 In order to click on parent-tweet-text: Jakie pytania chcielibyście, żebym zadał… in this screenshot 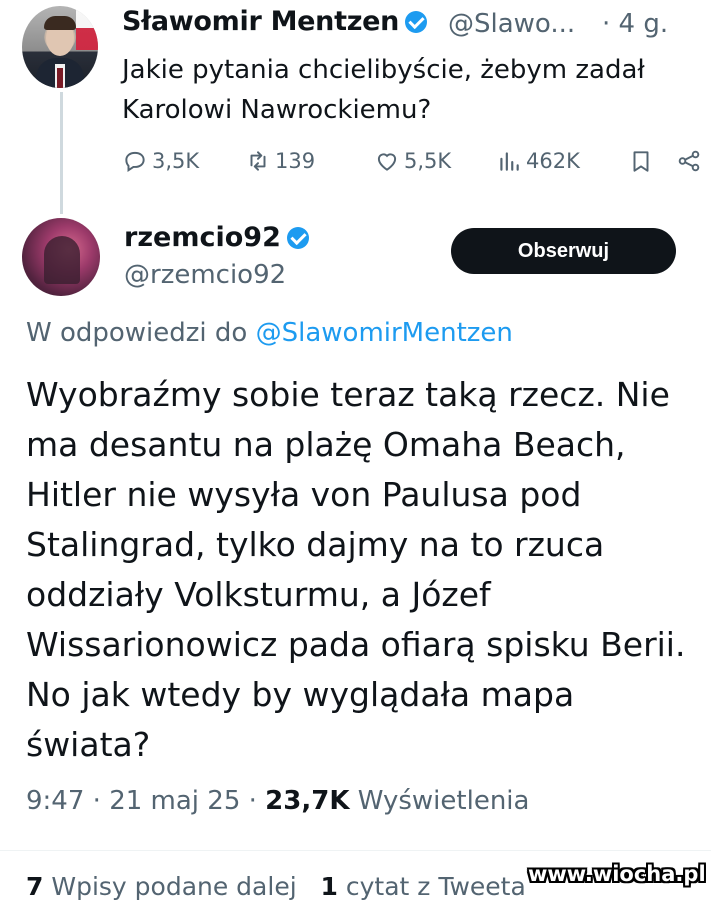, I will do `click(383, 90)`.